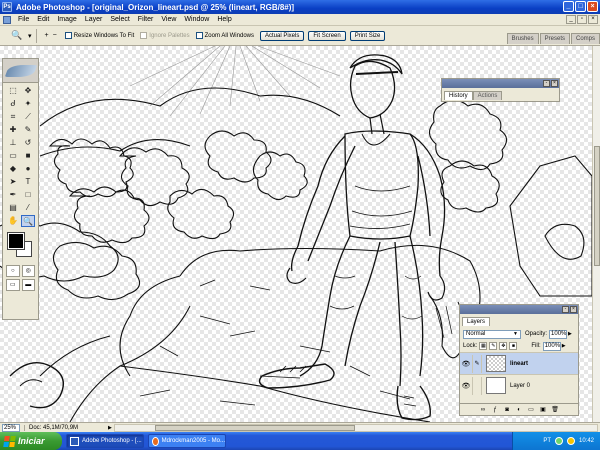 The height and width of the screenshot is (450, 600). I want to click on screen-mode-full-button: ▬, so click(28, 285).